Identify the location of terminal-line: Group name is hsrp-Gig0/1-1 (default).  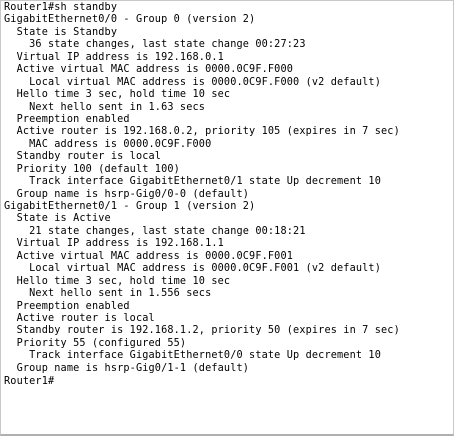
(127, 368).